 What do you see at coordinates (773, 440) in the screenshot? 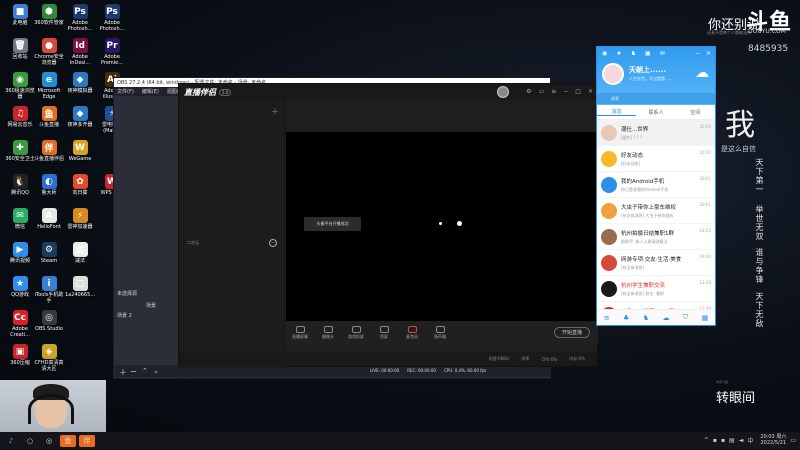
I see `clock: 20:03 周六 2022/5/21` at bounding box center [773, 440].